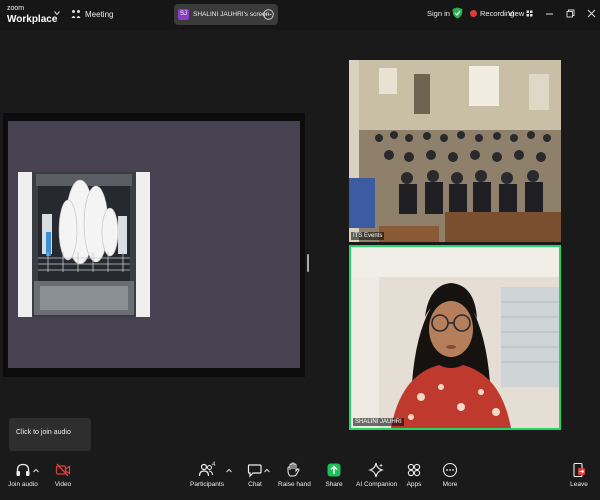 The height and width of the screenshot is (500, 600). I want to click on more-options-icon, so click(268, 14).